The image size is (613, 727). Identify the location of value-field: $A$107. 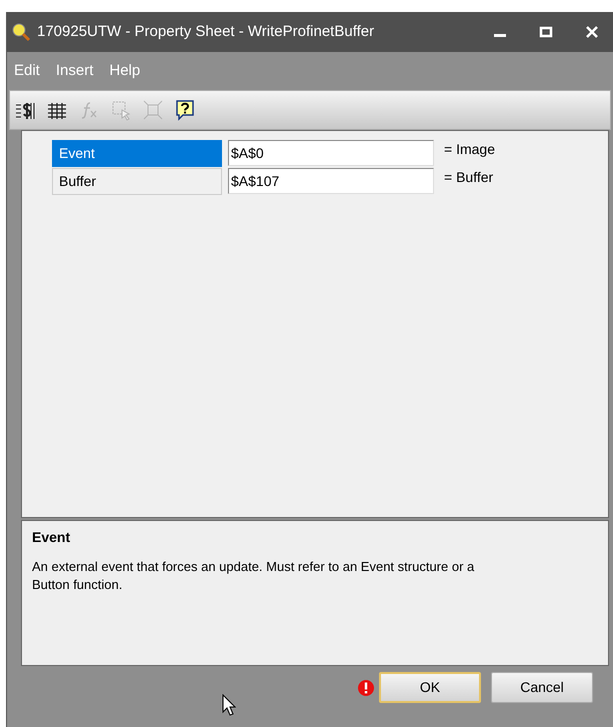
(331, 181).